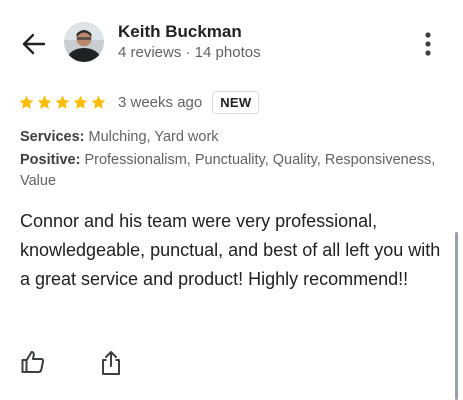  What do you see at coordinates (180, 32) in the screenshot?
I see `reviewer-name: Keith Buckman` at bounding box center [180, 32].